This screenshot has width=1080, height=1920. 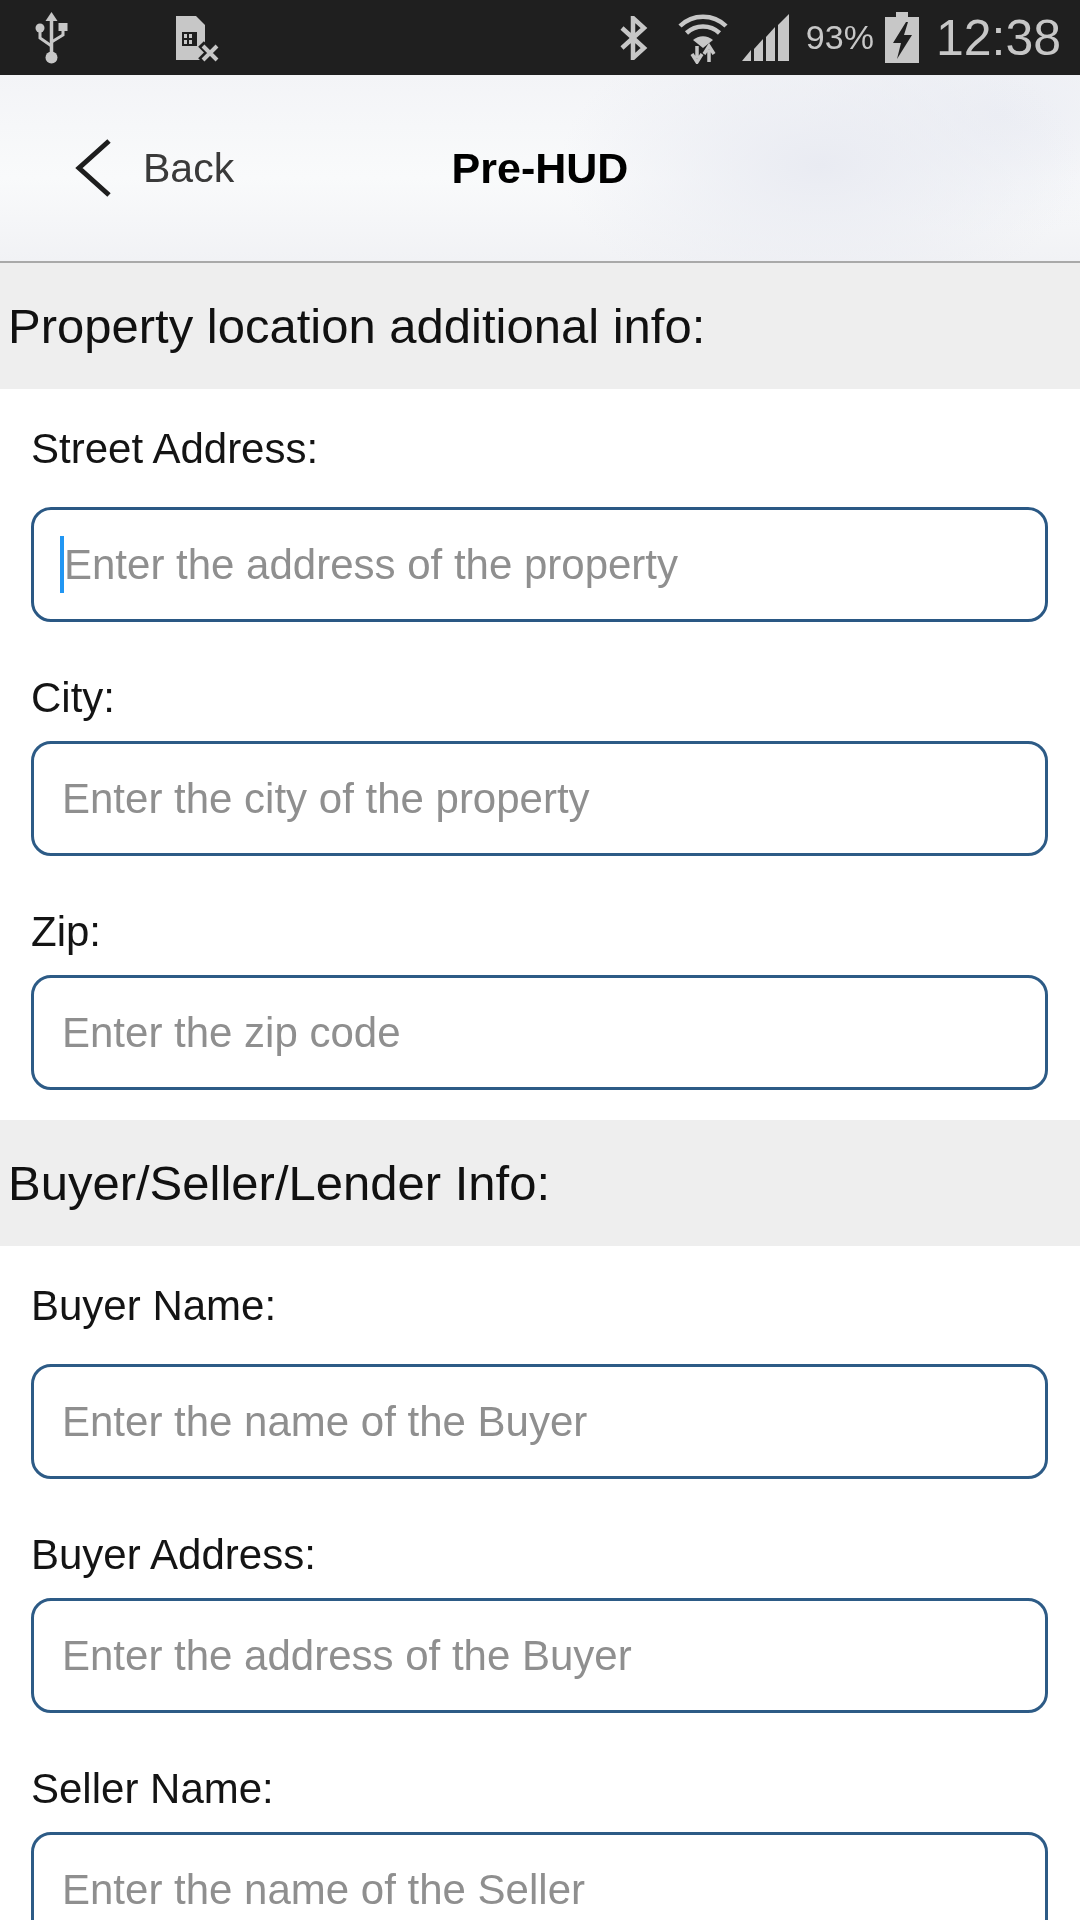 What do you see at coordinates (702, 37) in the screenshot?
I see `wifi-icon` at bounding box center [702, 37].